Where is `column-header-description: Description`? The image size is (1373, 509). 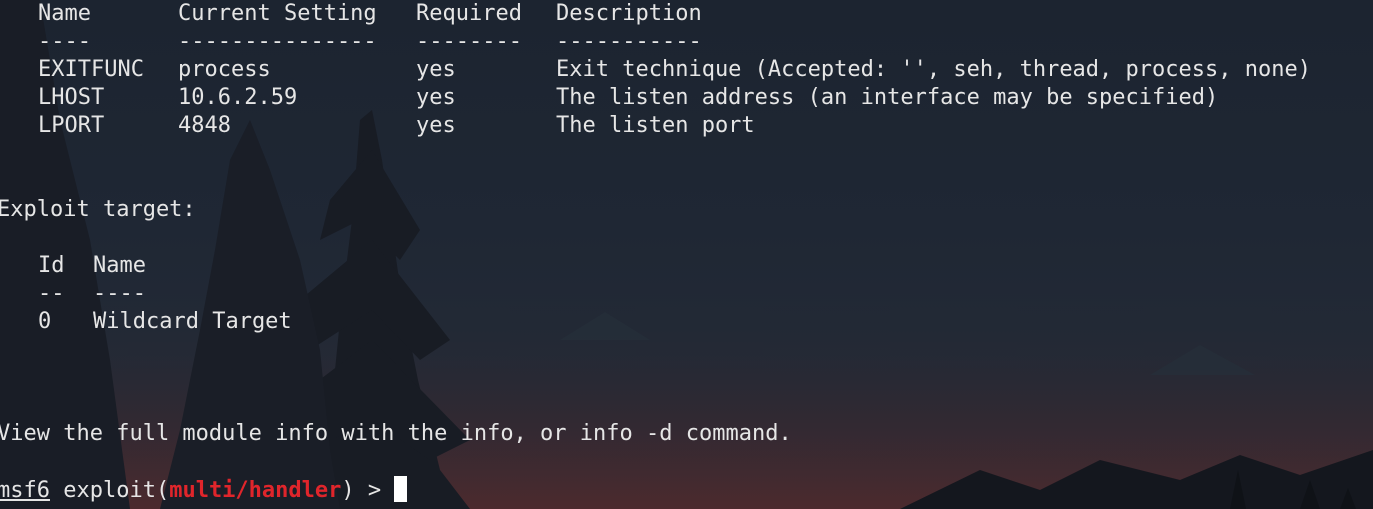
column-header-description: Description is located at coordinates (629, 13).